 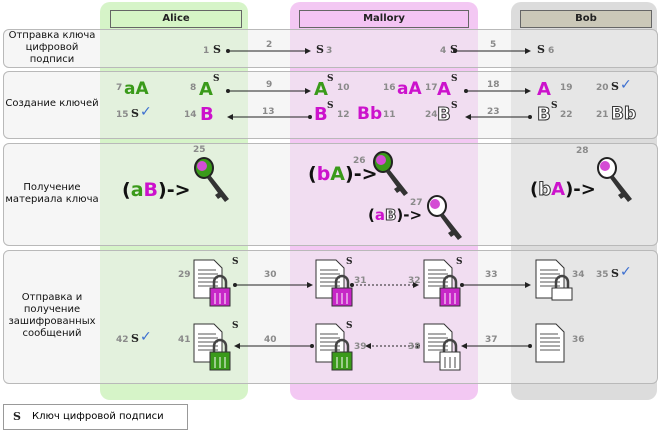 What do you see at coordinates (623, 114) in the screenshot?
I see `bob-key-pair-Bb: Bb` at bounding box center [623, 114].